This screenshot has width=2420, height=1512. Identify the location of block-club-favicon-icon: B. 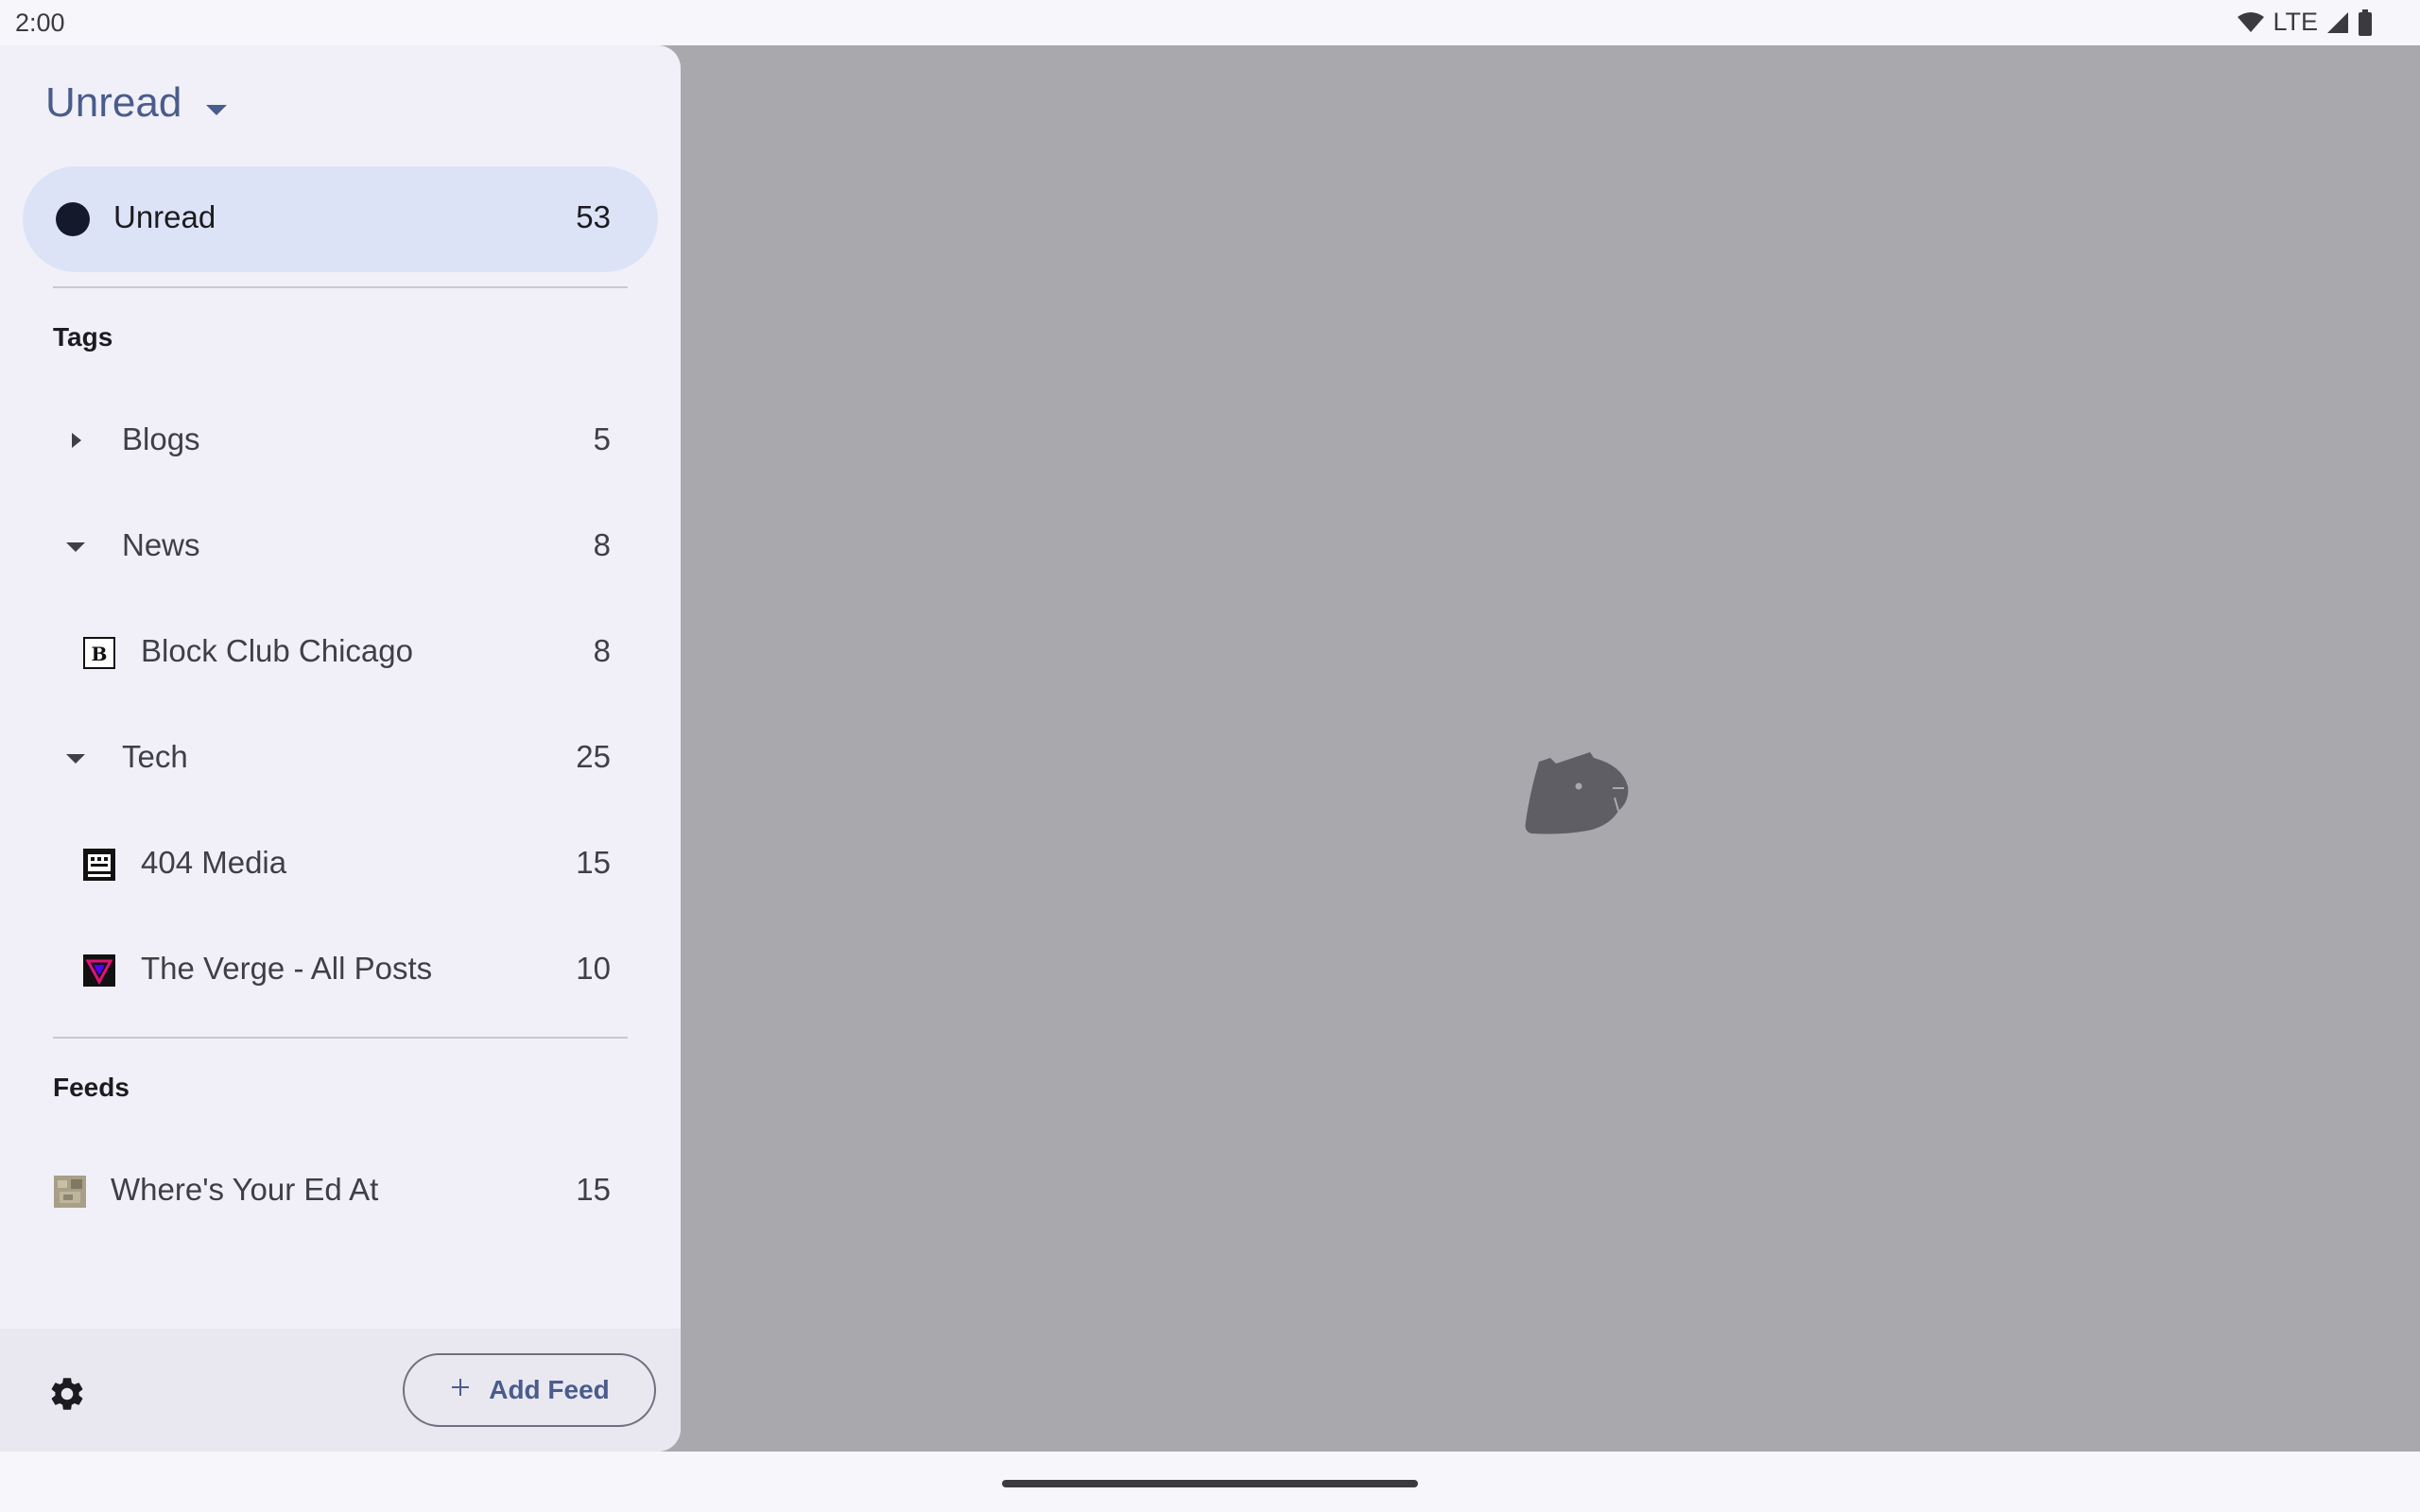
(99, 653).